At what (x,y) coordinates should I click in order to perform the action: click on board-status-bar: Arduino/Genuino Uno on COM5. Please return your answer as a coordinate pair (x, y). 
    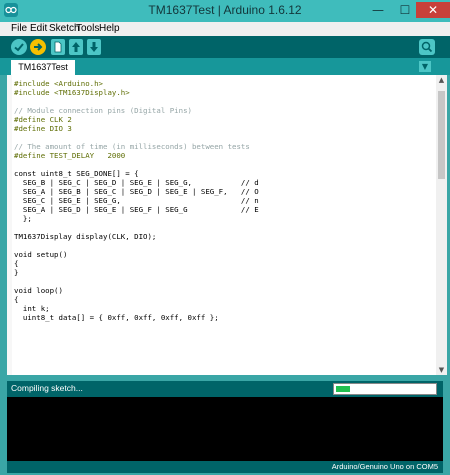
    Looking at the image, I should click on (225, 467).